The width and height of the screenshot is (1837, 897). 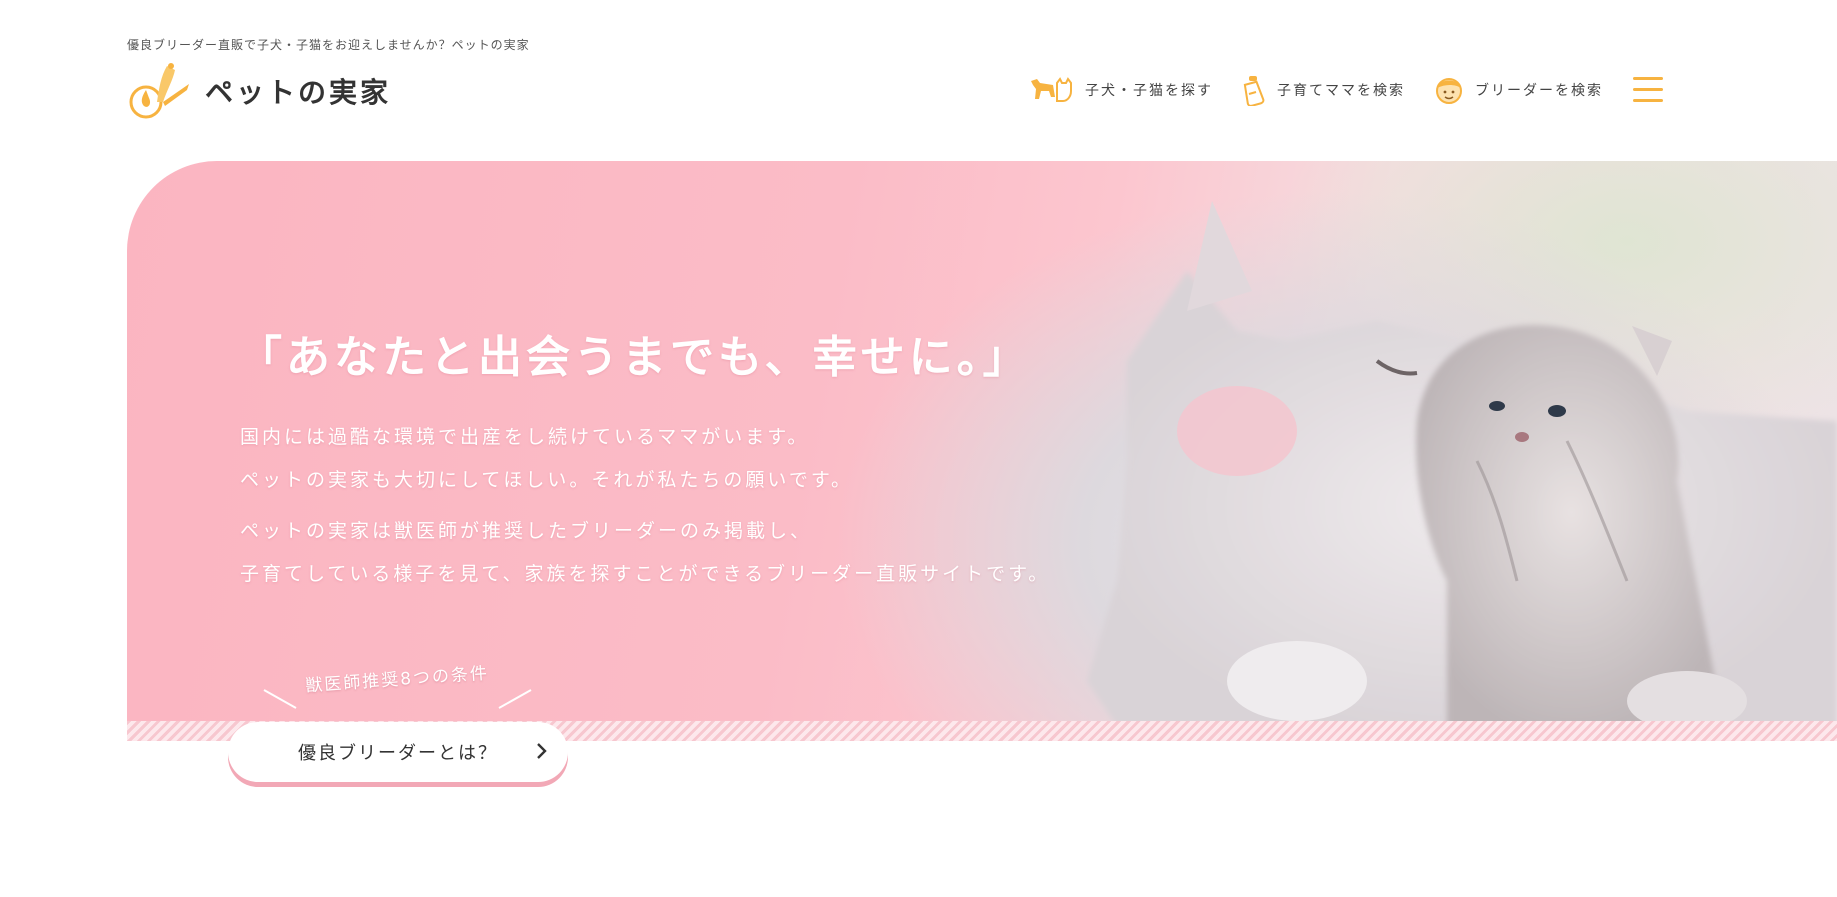 I want to click on stork-logo-icon, so click(x=159, y=91).